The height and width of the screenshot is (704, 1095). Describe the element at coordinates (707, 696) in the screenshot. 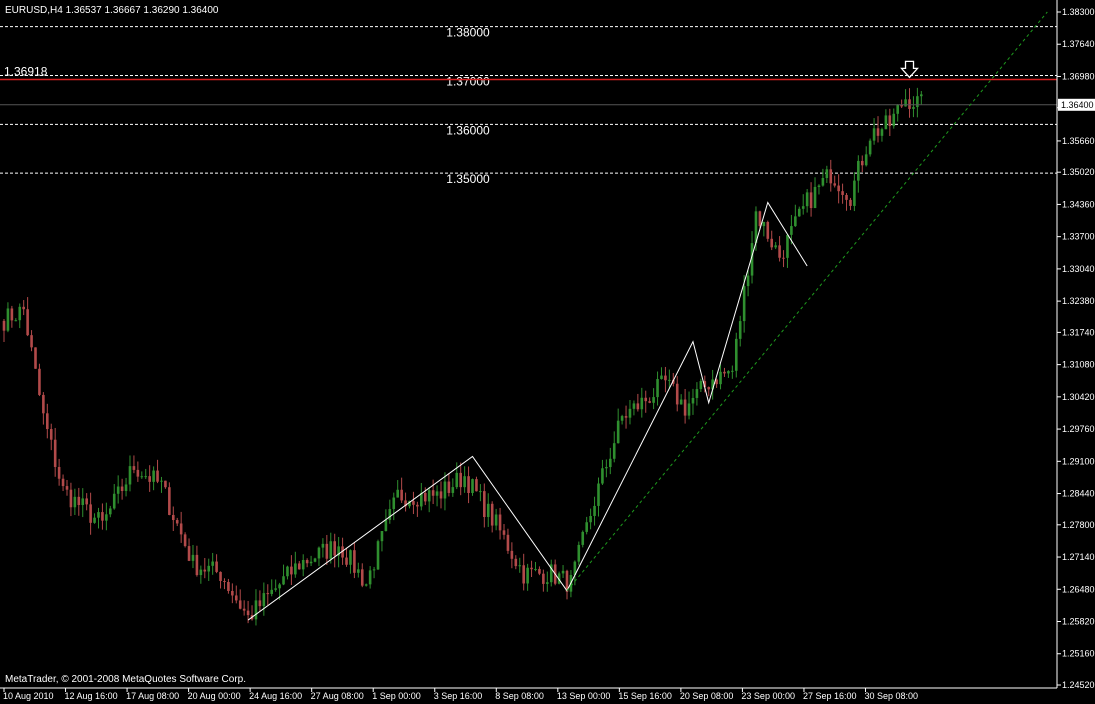

I see `time-tick-label: 20 Sep 08:00` at that location.